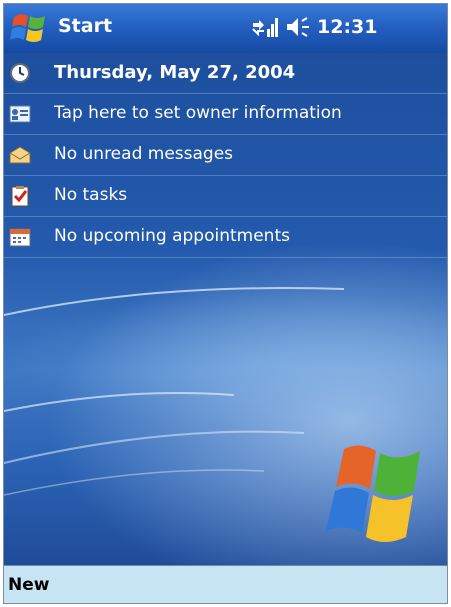  What do you see at coordinates (175, 72) in the screenshot?
I see `today-date: Thursday, May 27, 2004` at bounding box center [175, 72].